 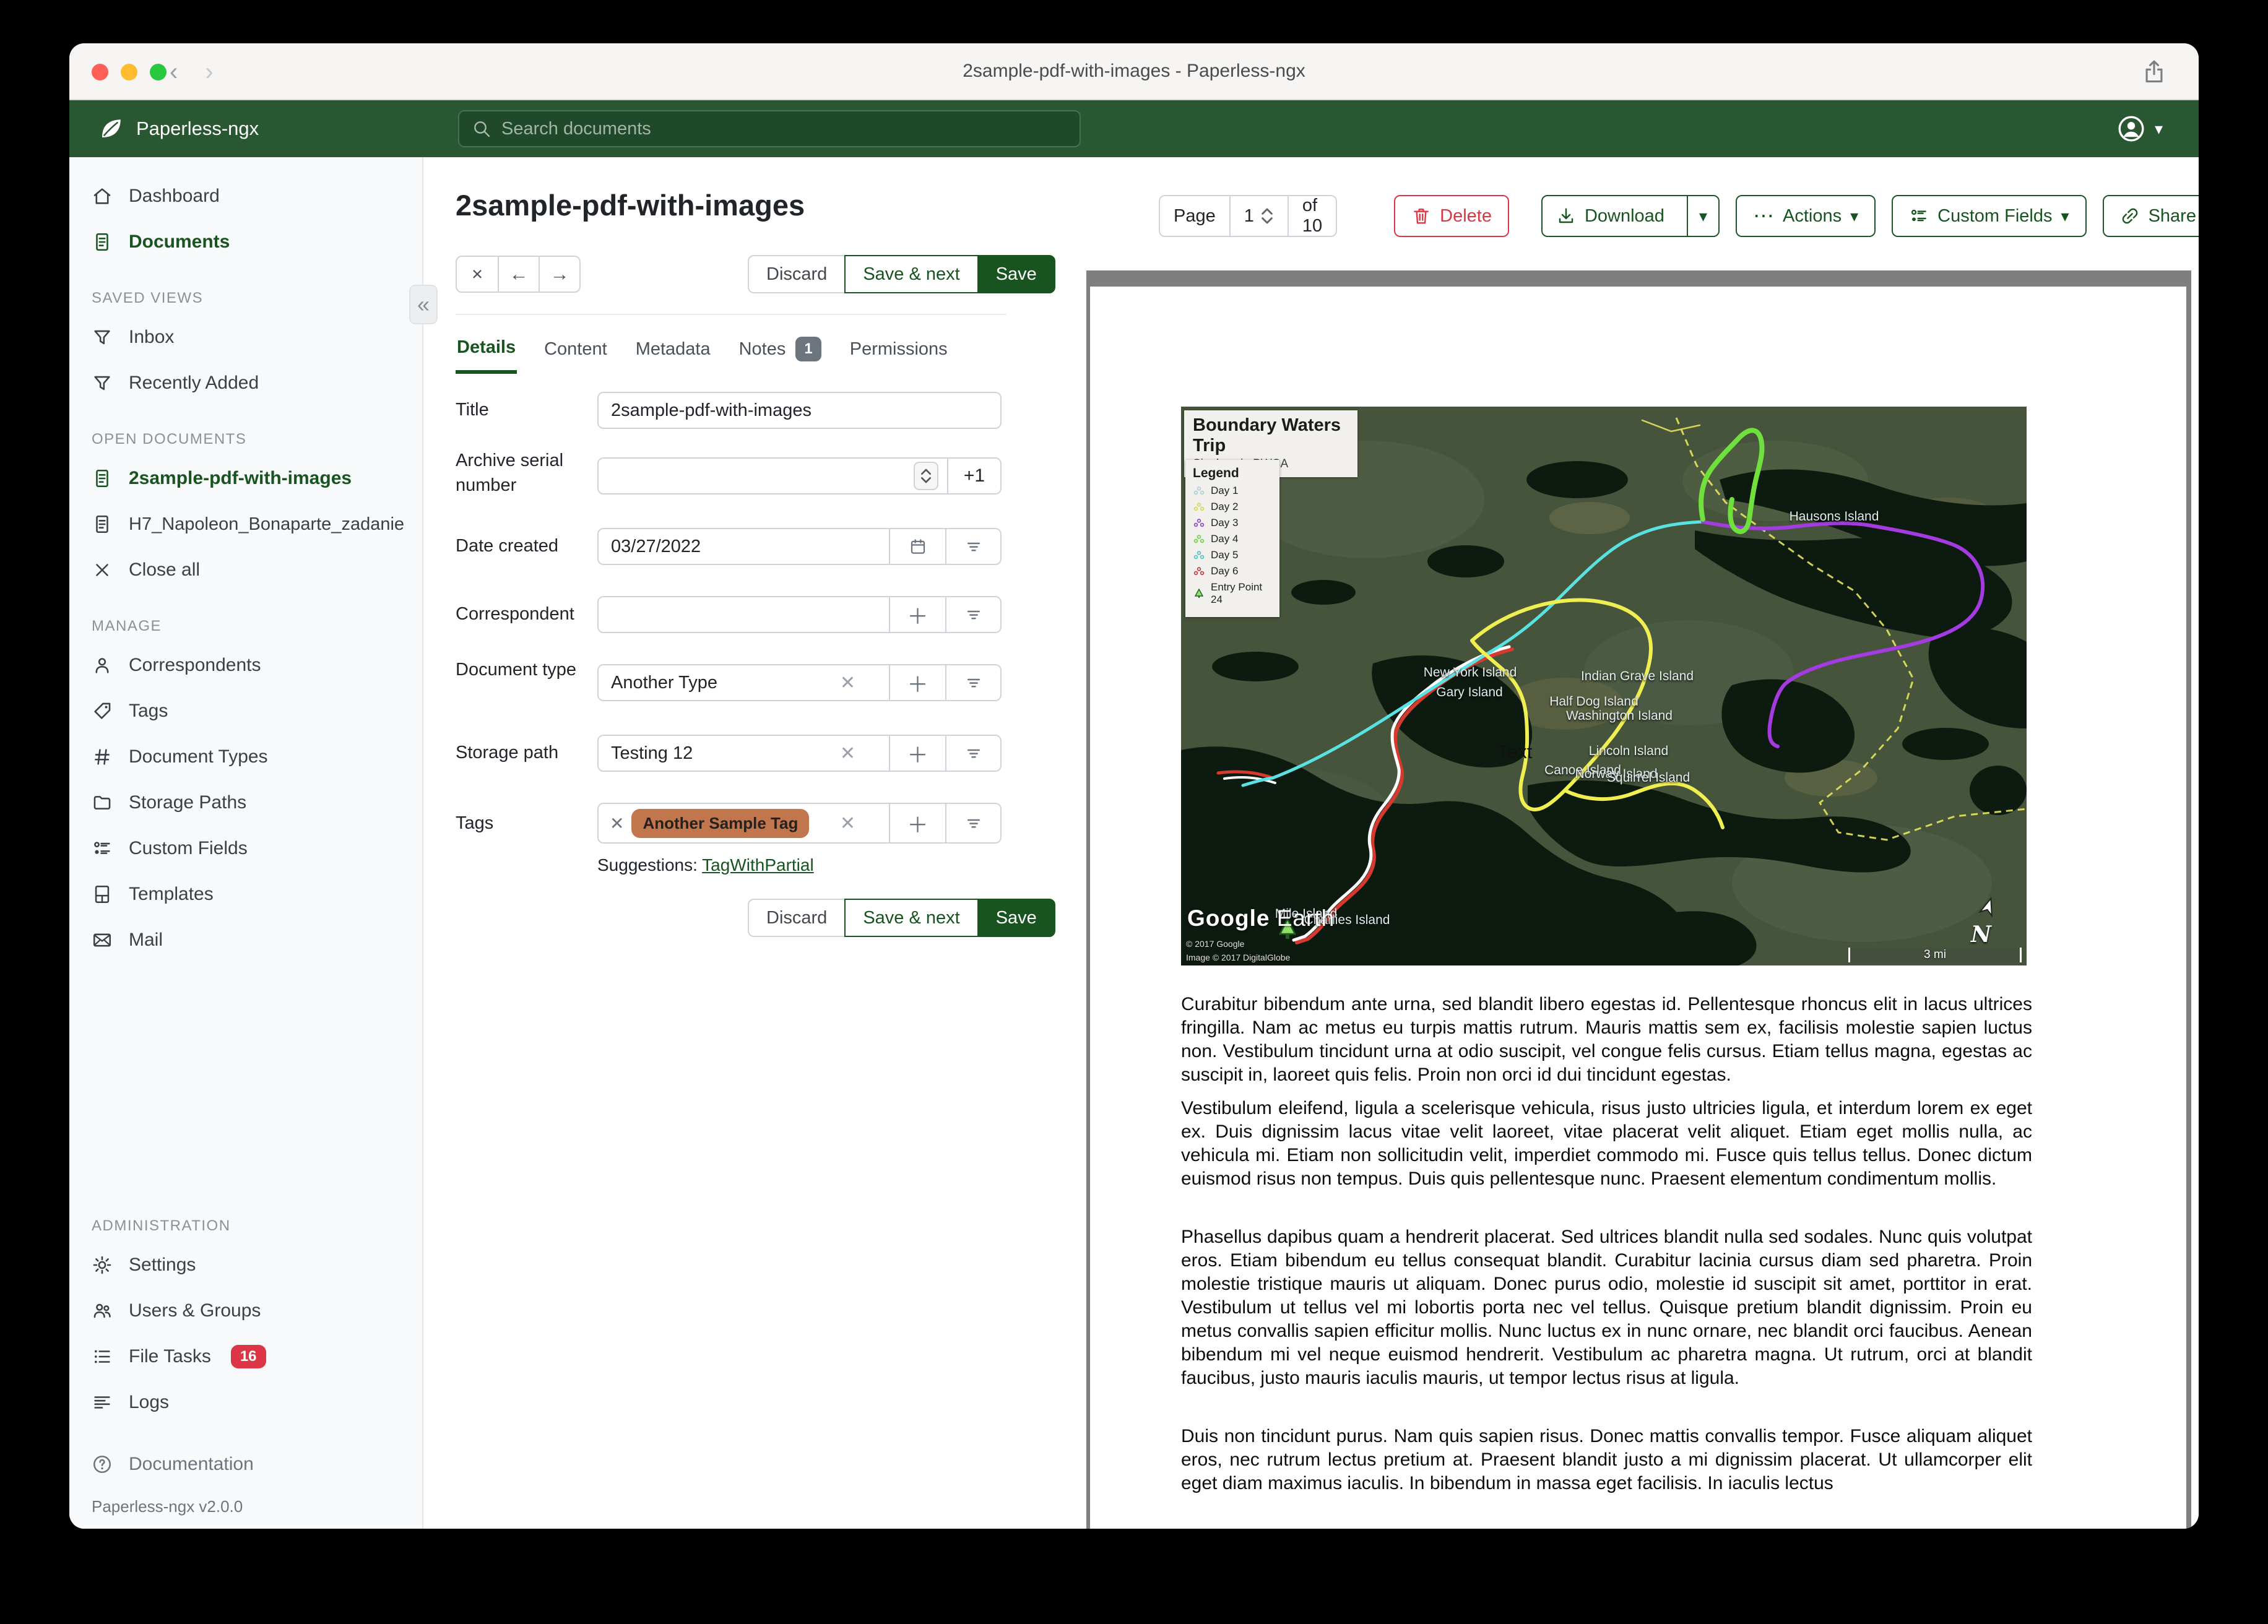 I want to click on legend-label: Entry Point 24, so click(x=1237, y=593).